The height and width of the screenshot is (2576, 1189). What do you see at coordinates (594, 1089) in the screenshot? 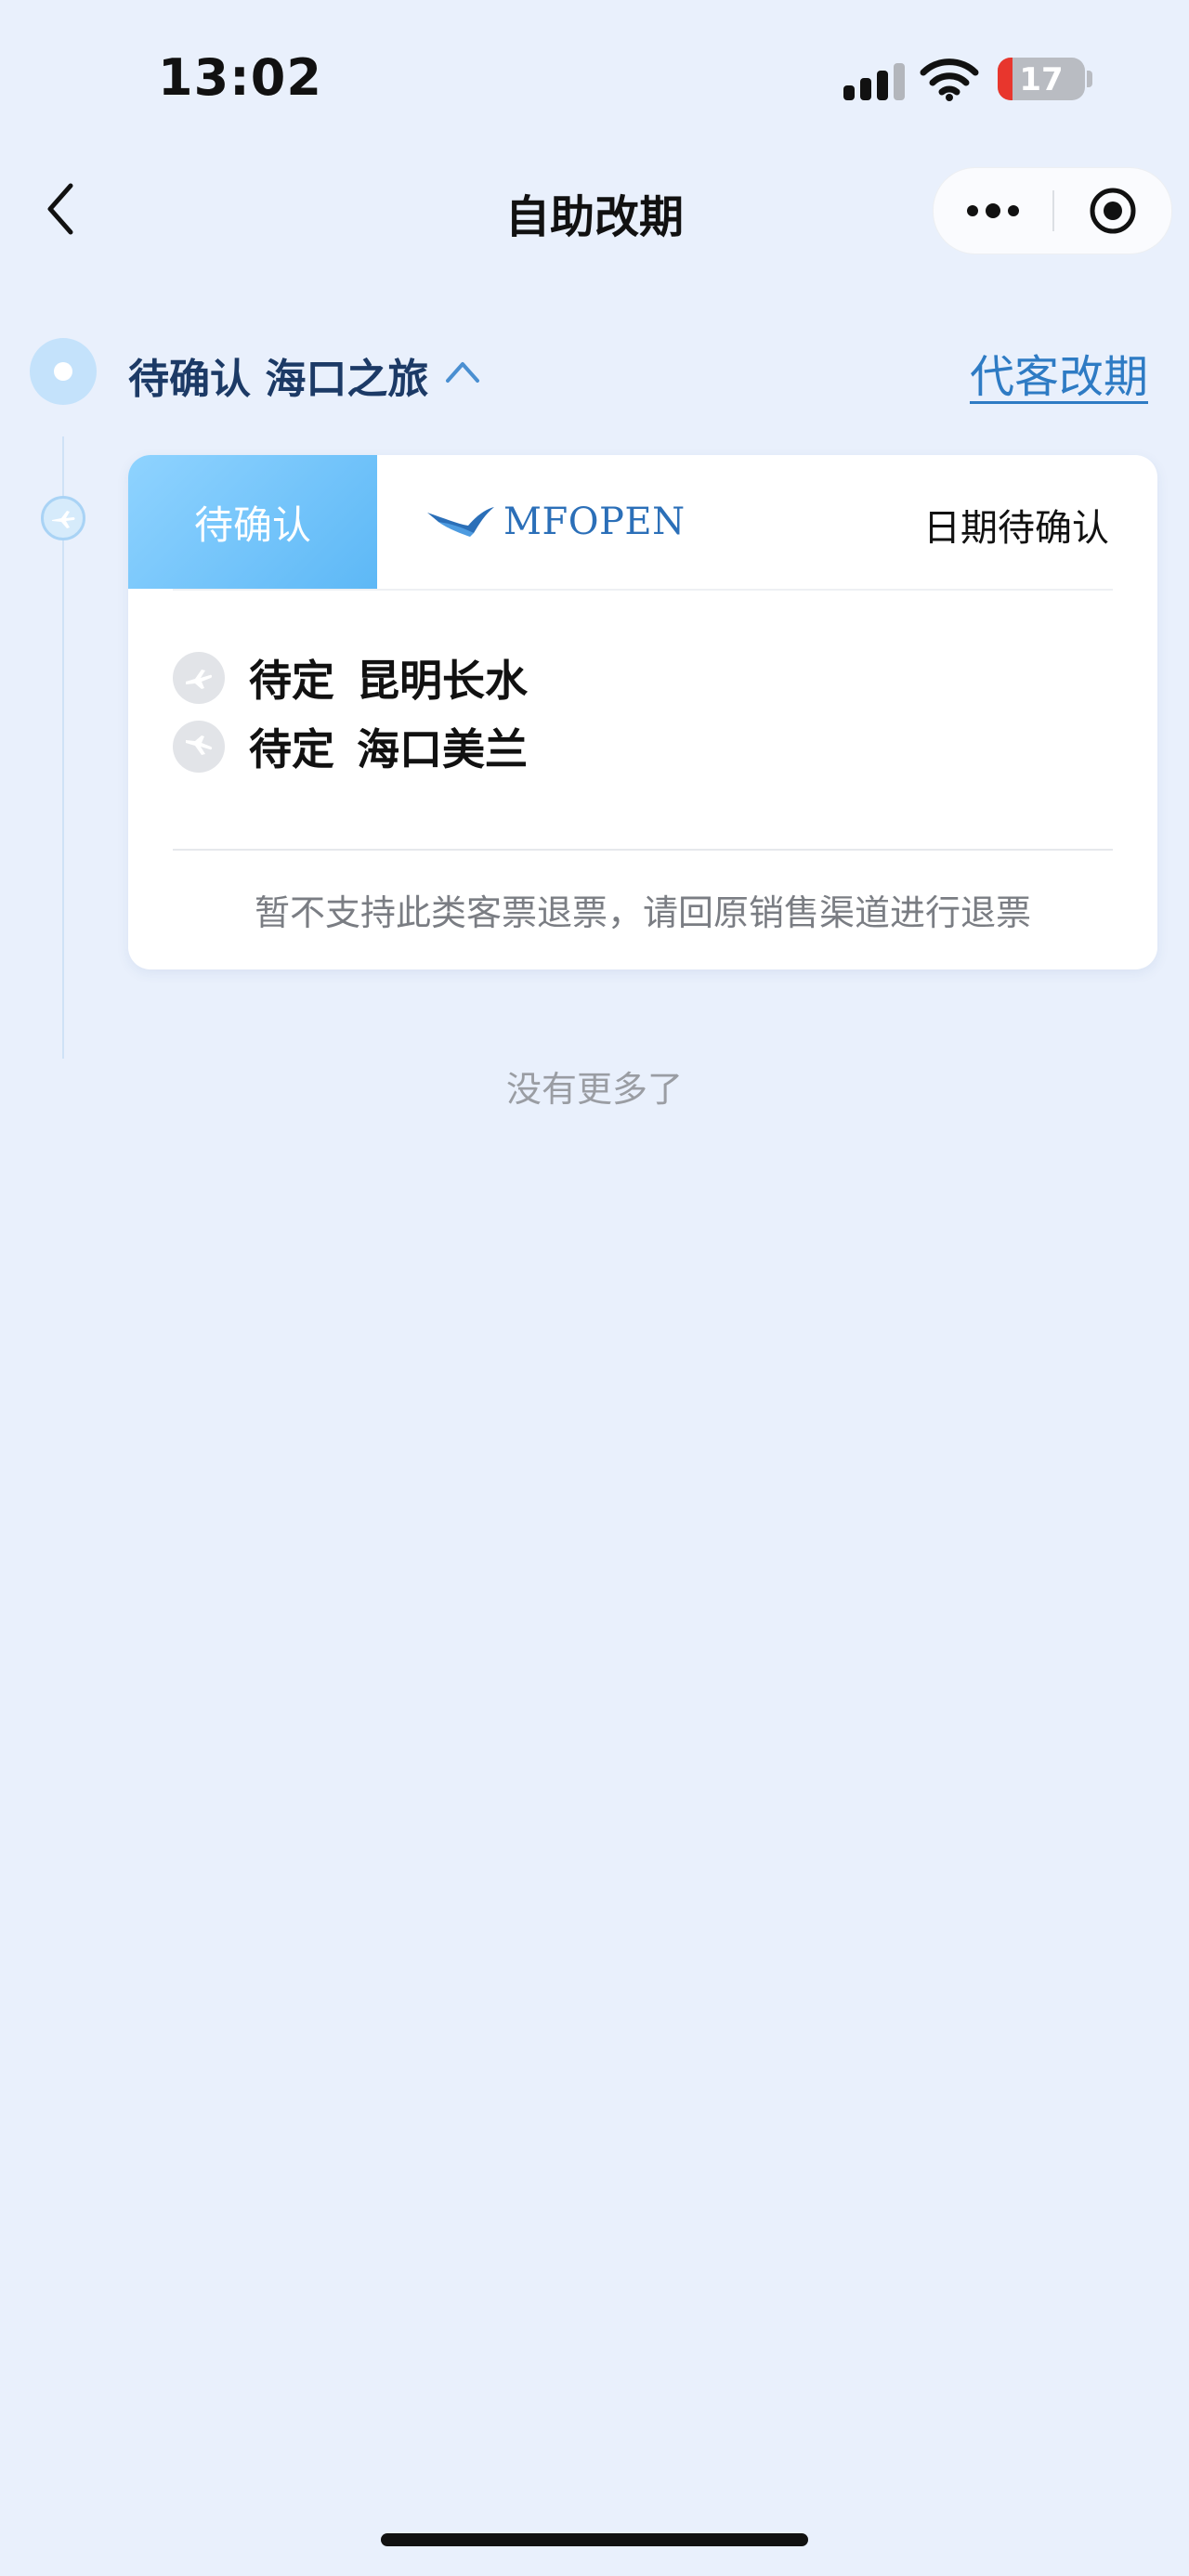
I see `end-of-list-text: 没有更多了` at bounding box center [594, 1089].